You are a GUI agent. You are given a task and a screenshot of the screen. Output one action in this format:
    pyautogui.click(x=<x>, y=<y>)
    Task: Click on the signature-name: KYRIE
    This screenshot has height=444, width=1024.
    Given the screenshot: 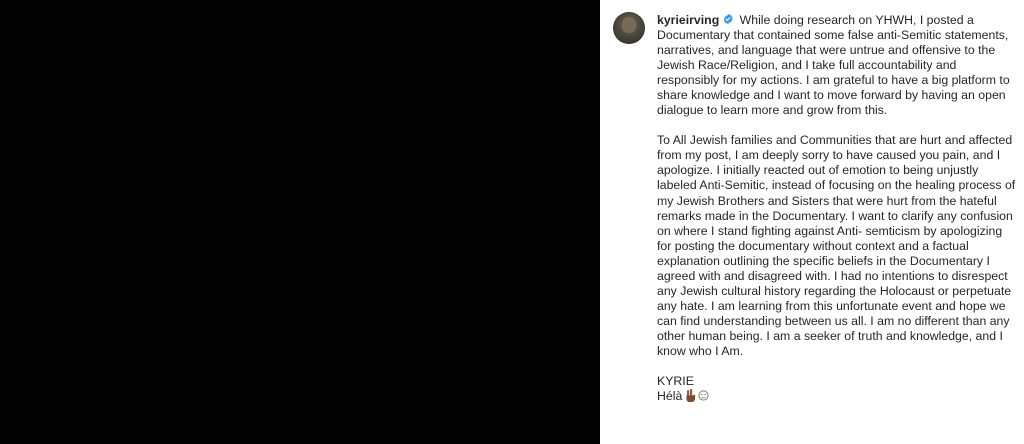 What is the action you would take?
    pyautogui.click(x=675, y=381)
    